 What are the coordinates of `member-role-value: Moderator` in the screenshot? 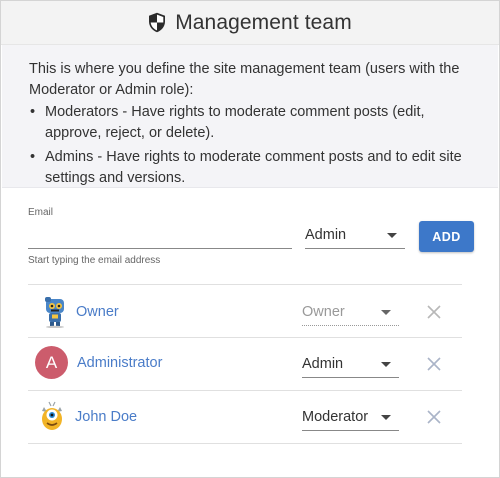 It's located at (335, 416).